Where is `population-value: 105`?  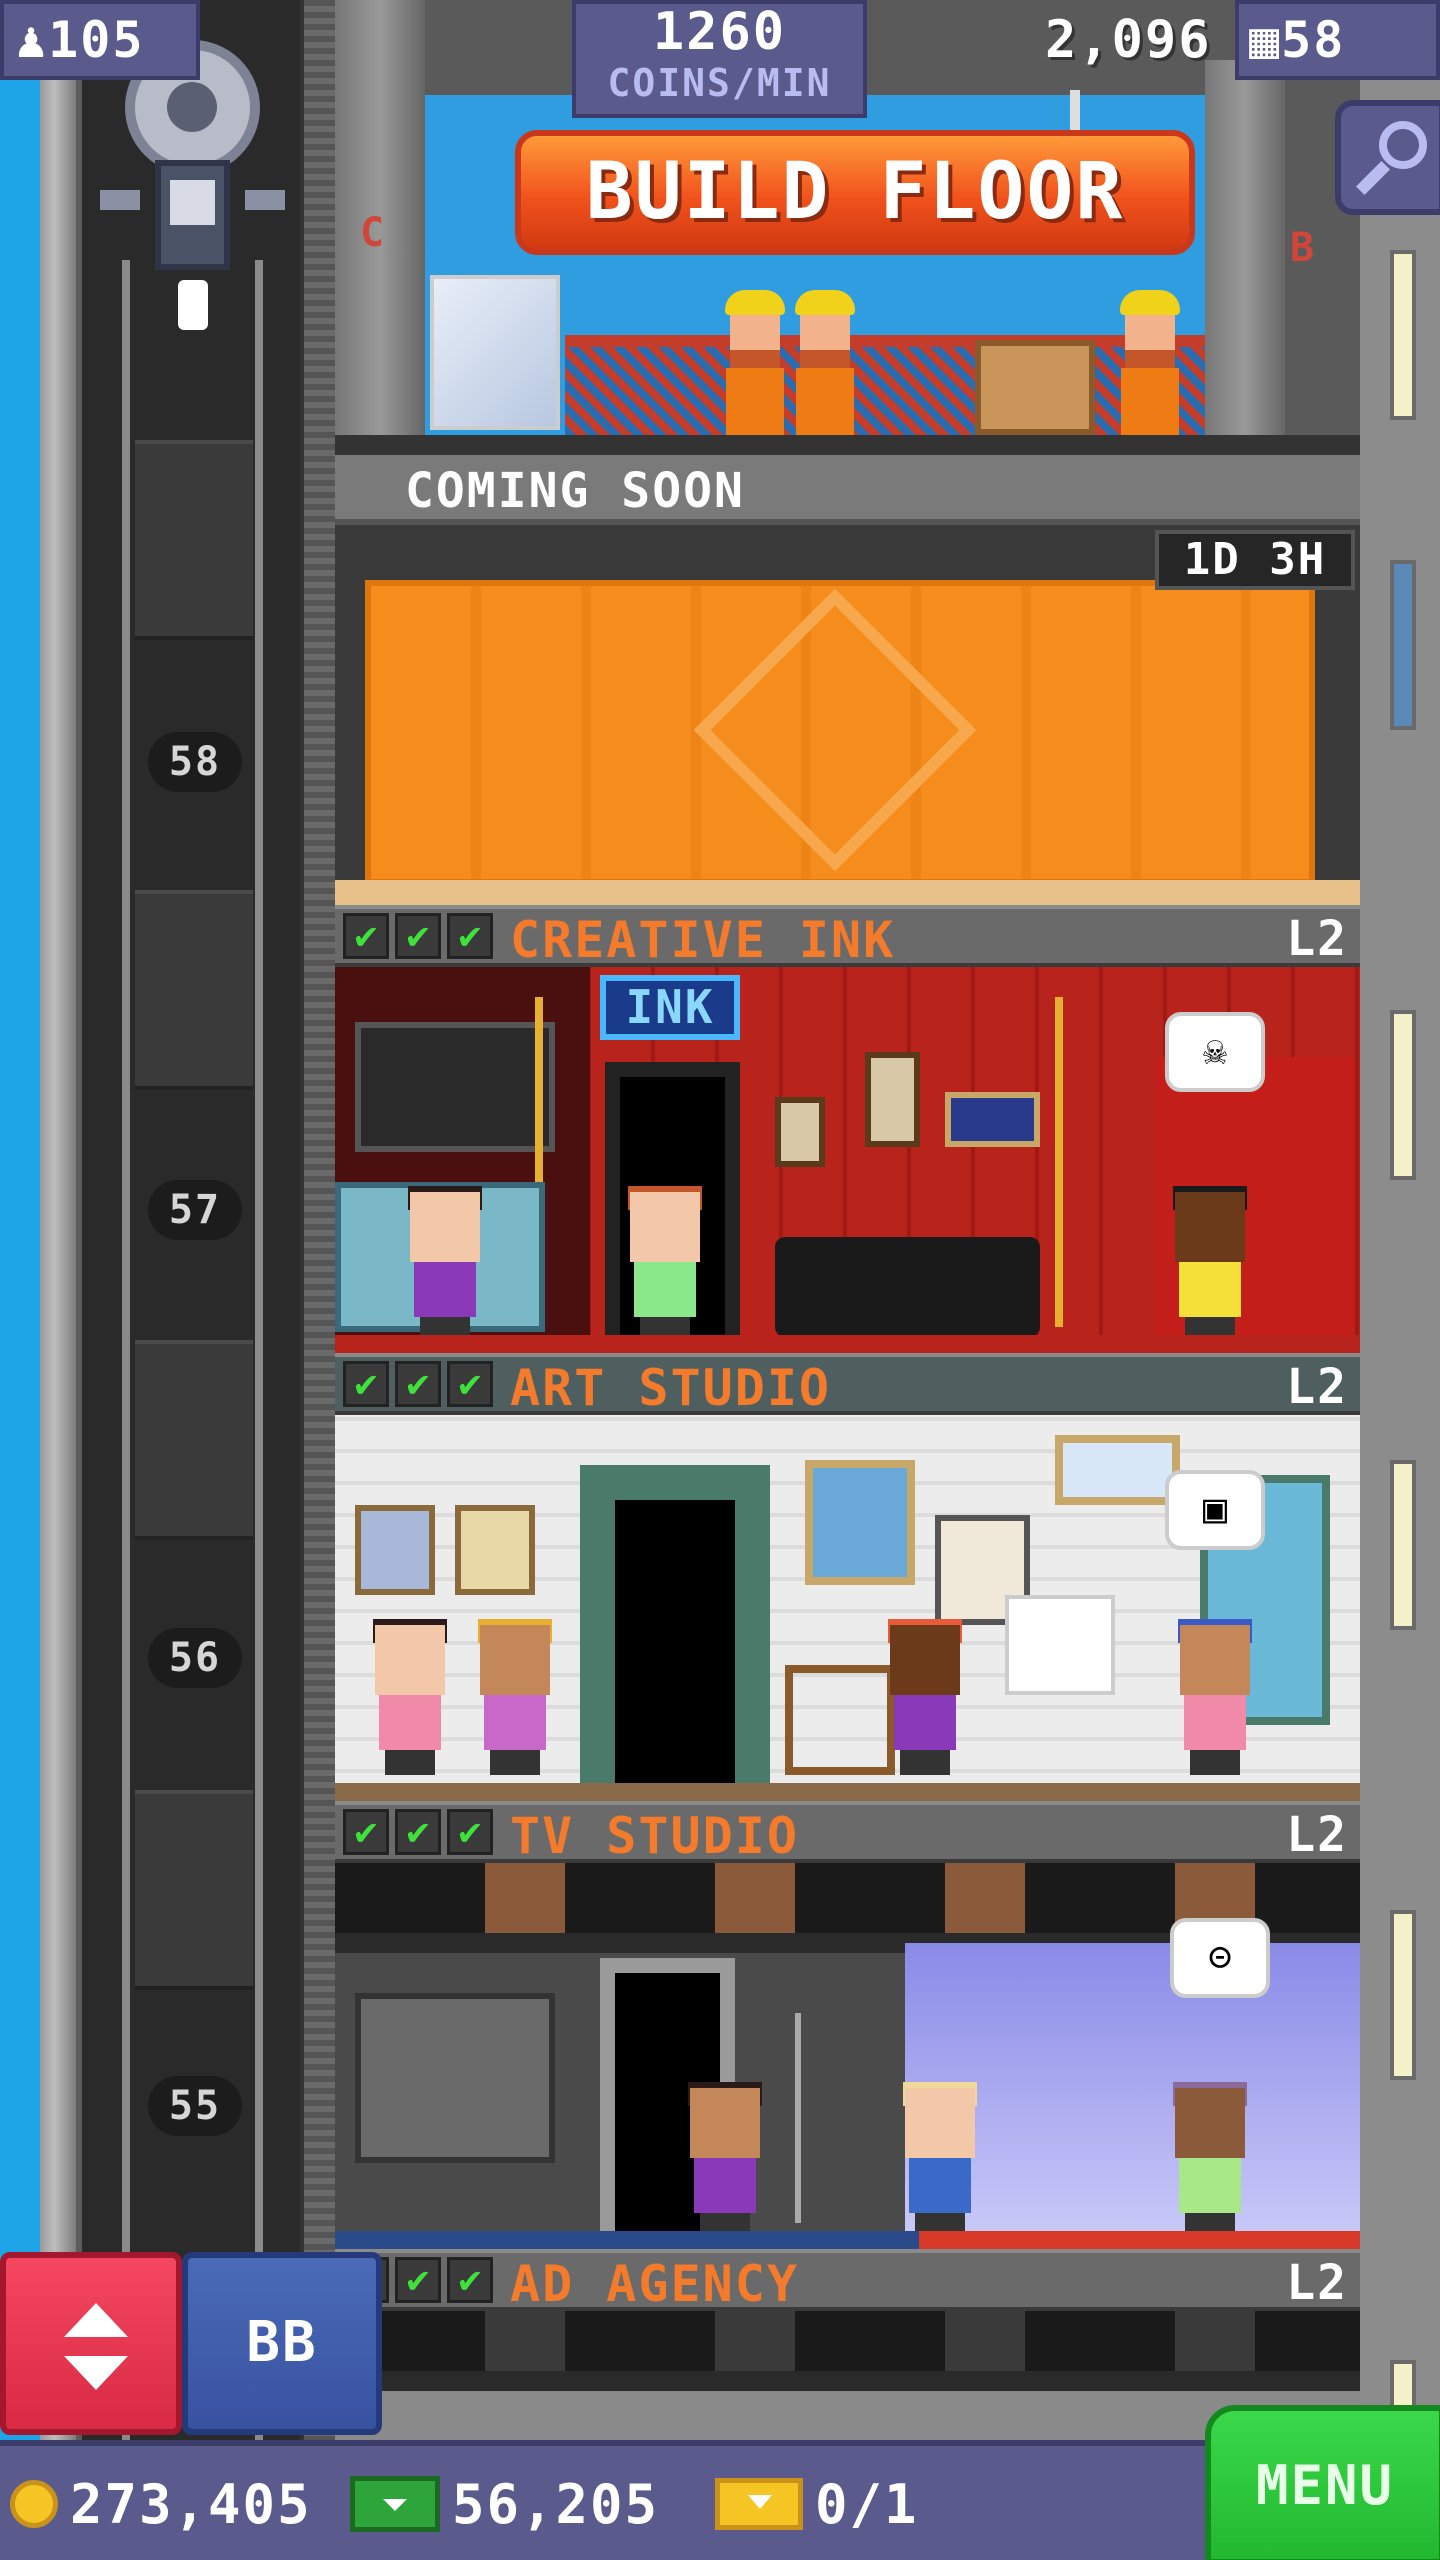
population-value: 105 is located at coordinates (96, 40).